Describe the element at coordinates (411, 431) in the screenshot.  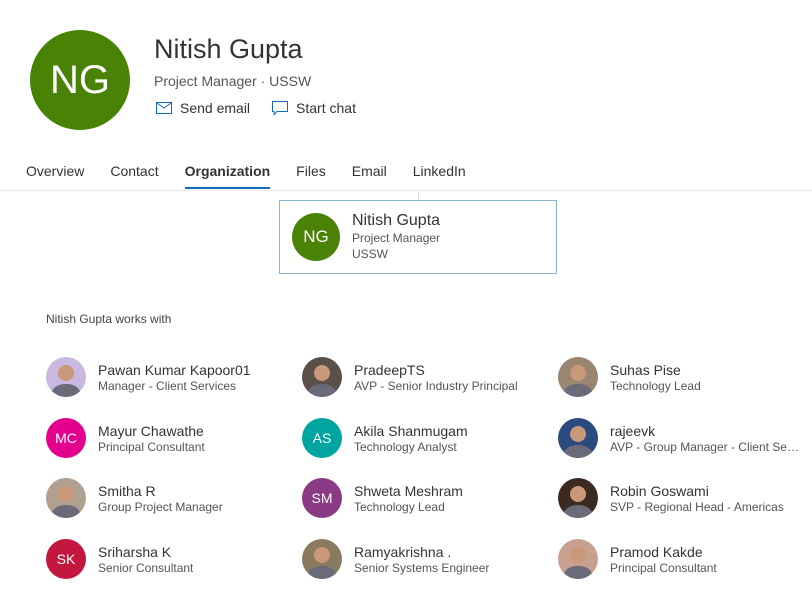
I see `person-name: Akila Shanmugam` at that location.